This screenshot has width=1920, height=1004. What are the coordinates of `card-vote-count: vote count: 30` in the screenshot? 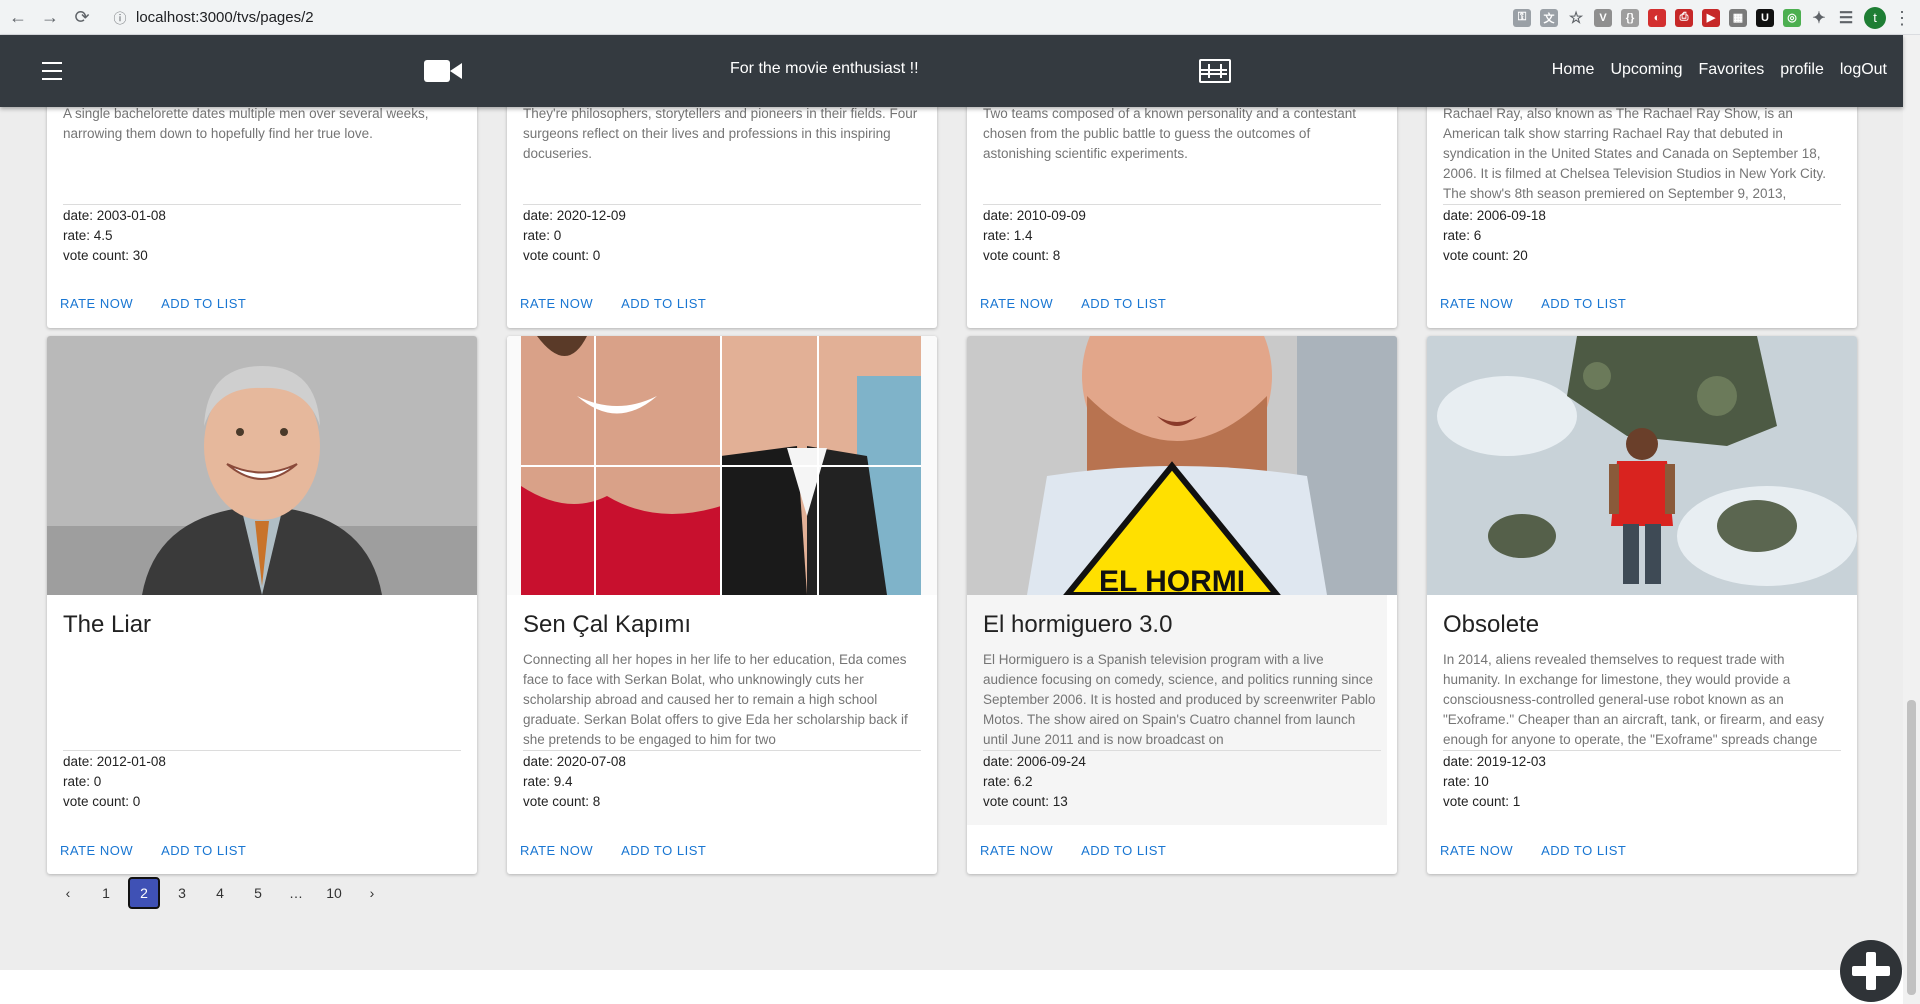 It's located at (105, 255).